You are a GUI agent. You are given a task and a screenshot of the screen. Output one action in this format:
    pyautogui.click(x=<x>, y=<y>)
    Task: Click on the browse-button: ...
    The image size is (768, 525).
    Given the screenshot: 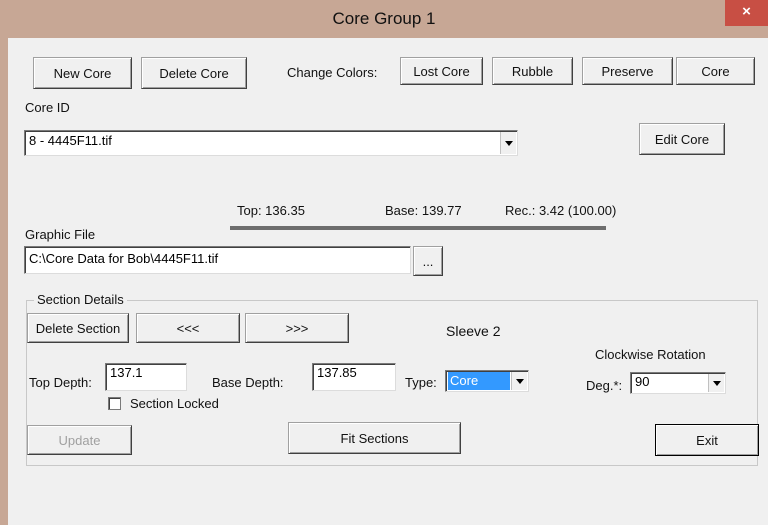 What is the action you would take?
    pyautogui.click(x=428, y=261)
    